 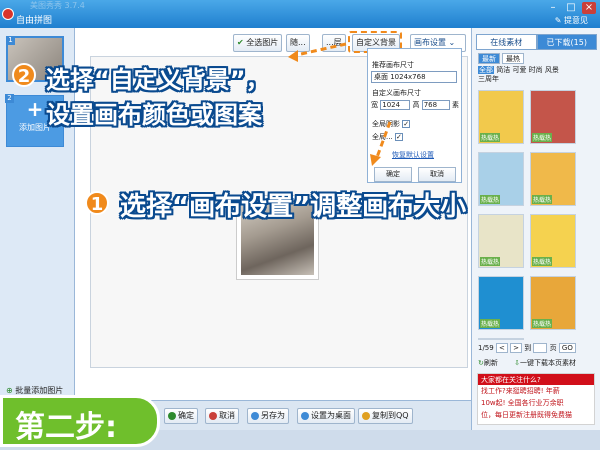 I want to click on refresh-row: ↻刷新 ⇩一键下载本页素材, so click(x=537, y=363).